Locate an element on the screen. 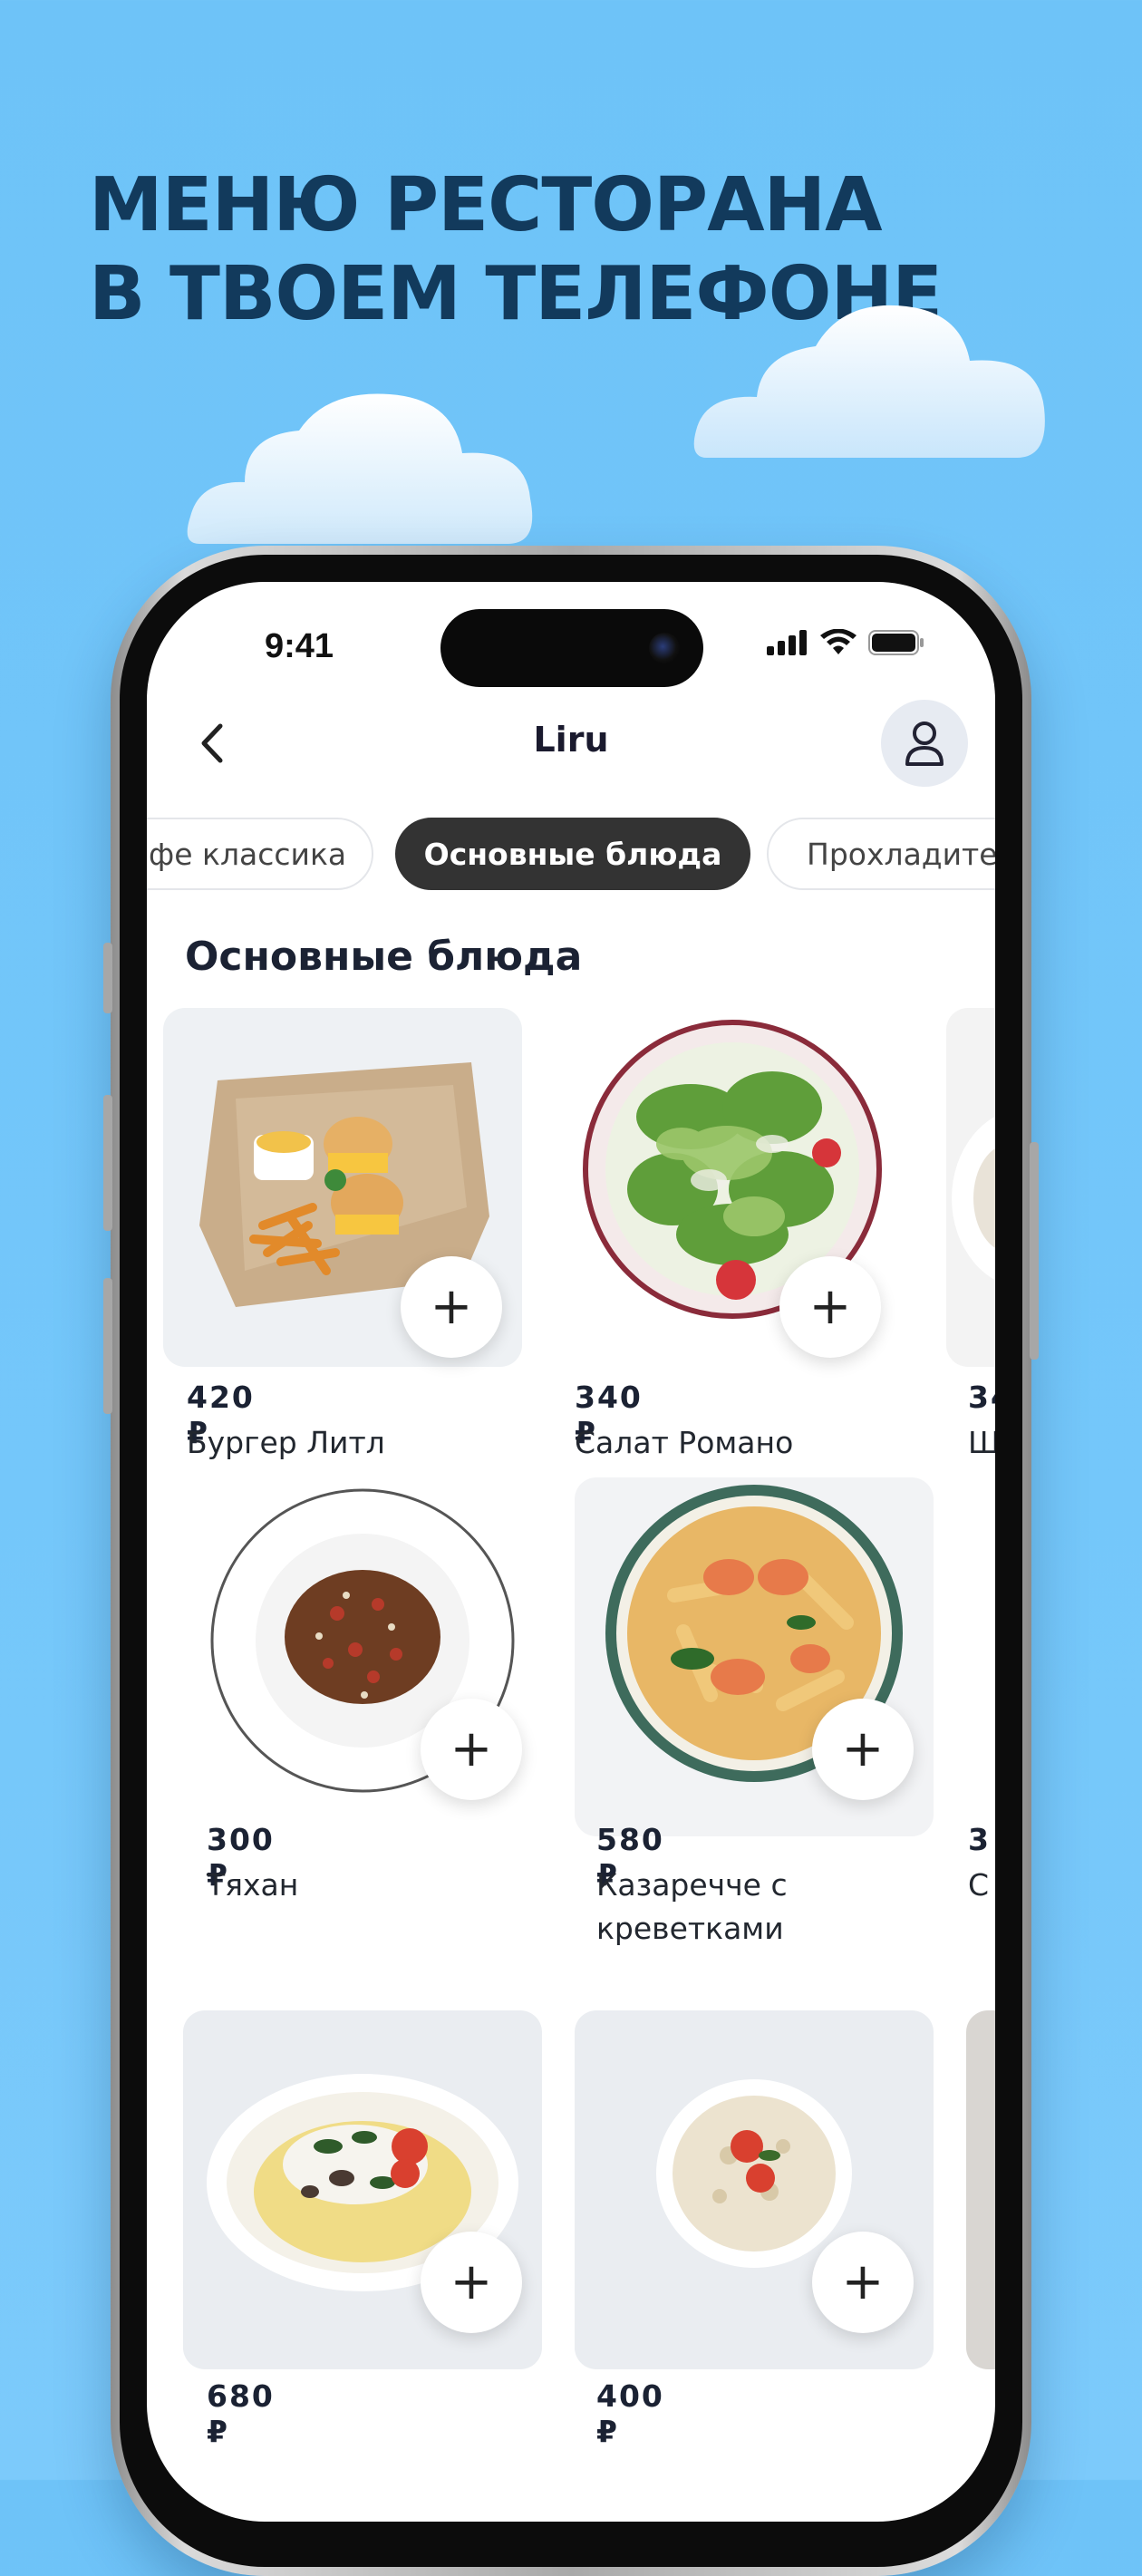  dish-name: Тяхан is located at coordinates (253, 1885).